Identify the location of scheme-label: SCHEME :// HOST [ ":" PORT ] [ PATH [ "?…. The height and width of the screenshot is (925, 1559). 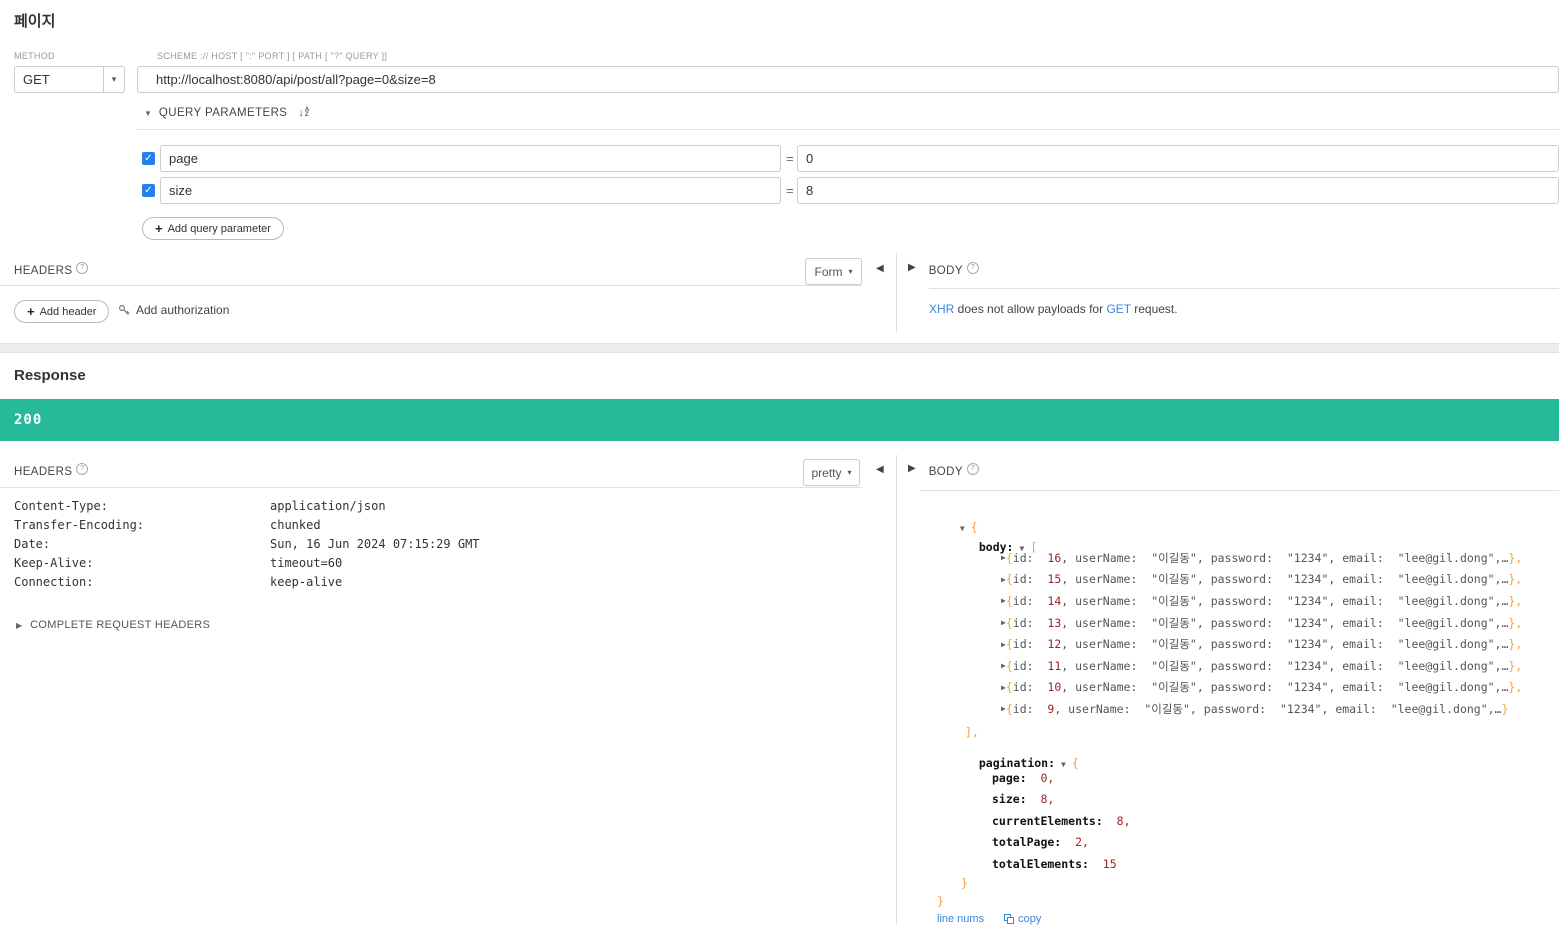
(272, 56).